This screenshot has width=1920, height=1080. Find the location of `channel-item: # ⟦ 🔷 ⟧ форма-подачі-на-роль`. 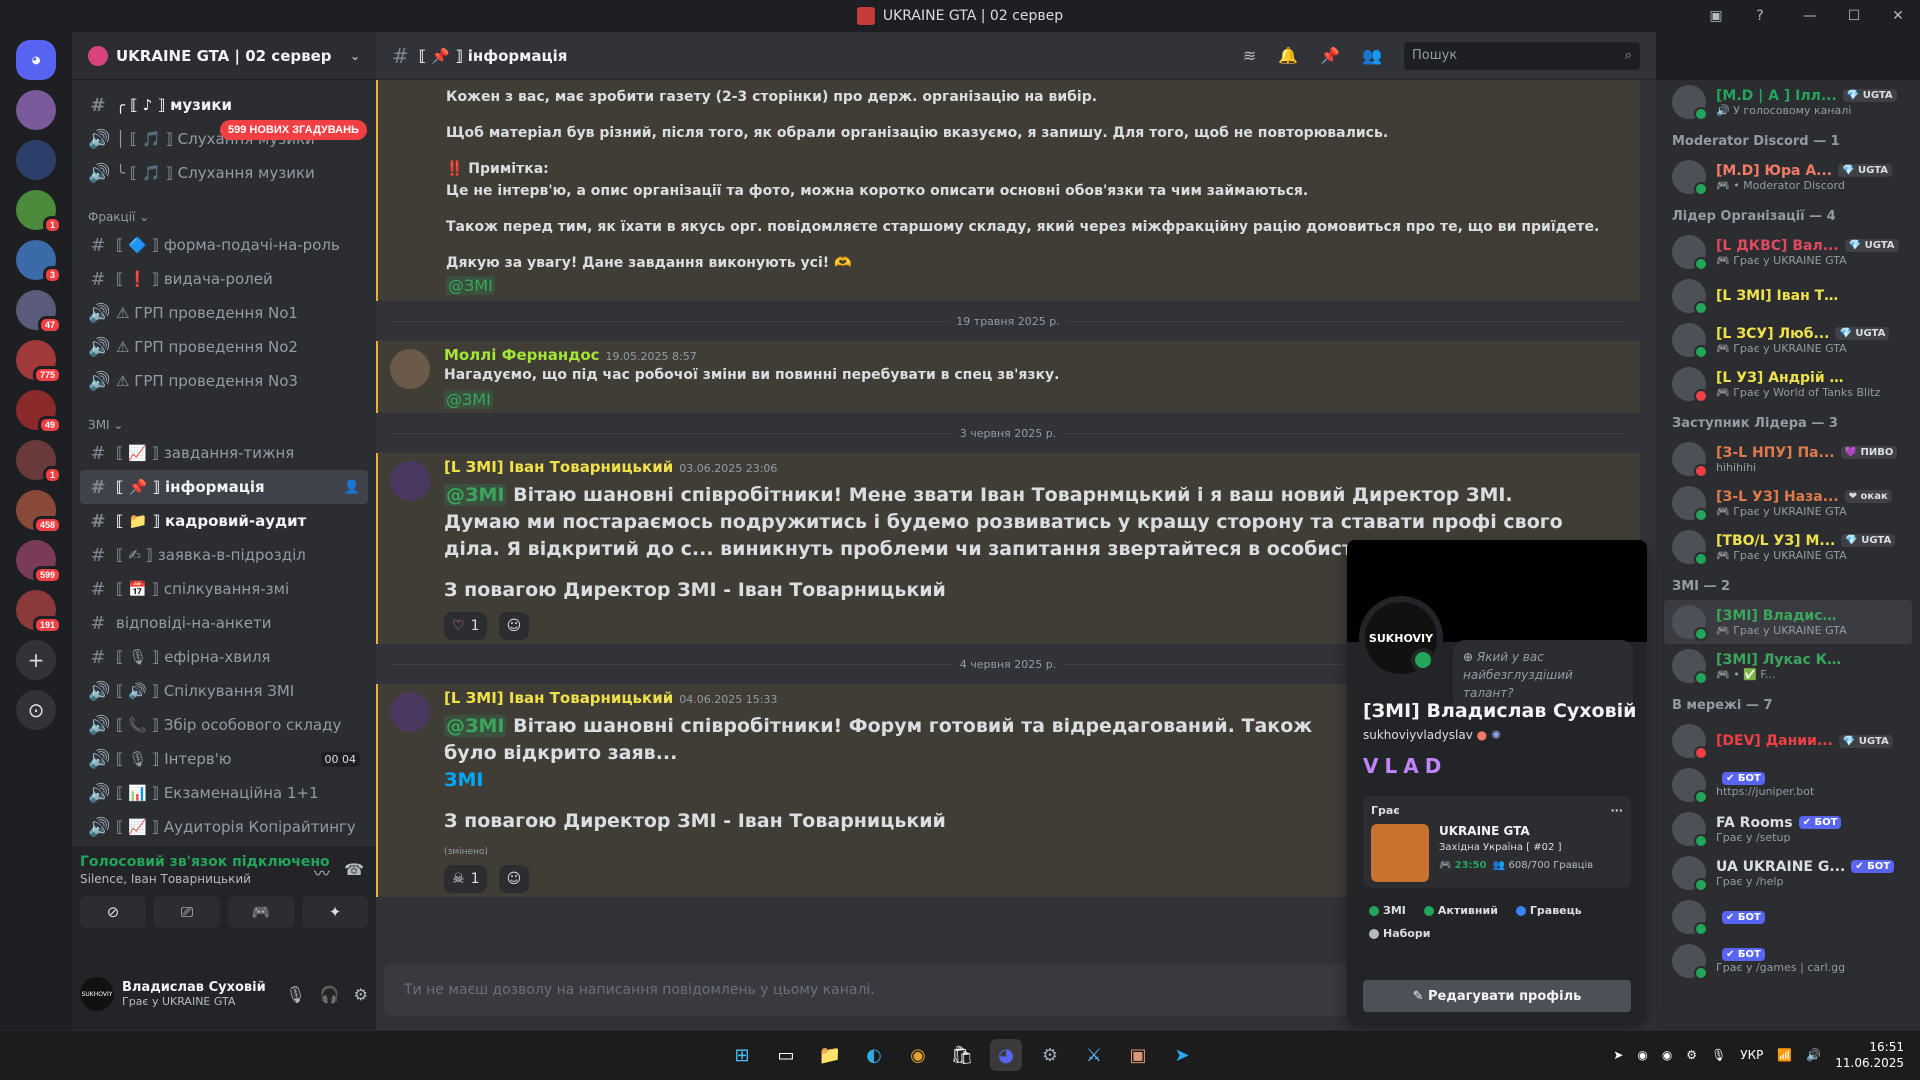

channel-item: # ⟦ 🔷 ⟧ форма-подачі-на-роль is located at coordinates (224, 245).